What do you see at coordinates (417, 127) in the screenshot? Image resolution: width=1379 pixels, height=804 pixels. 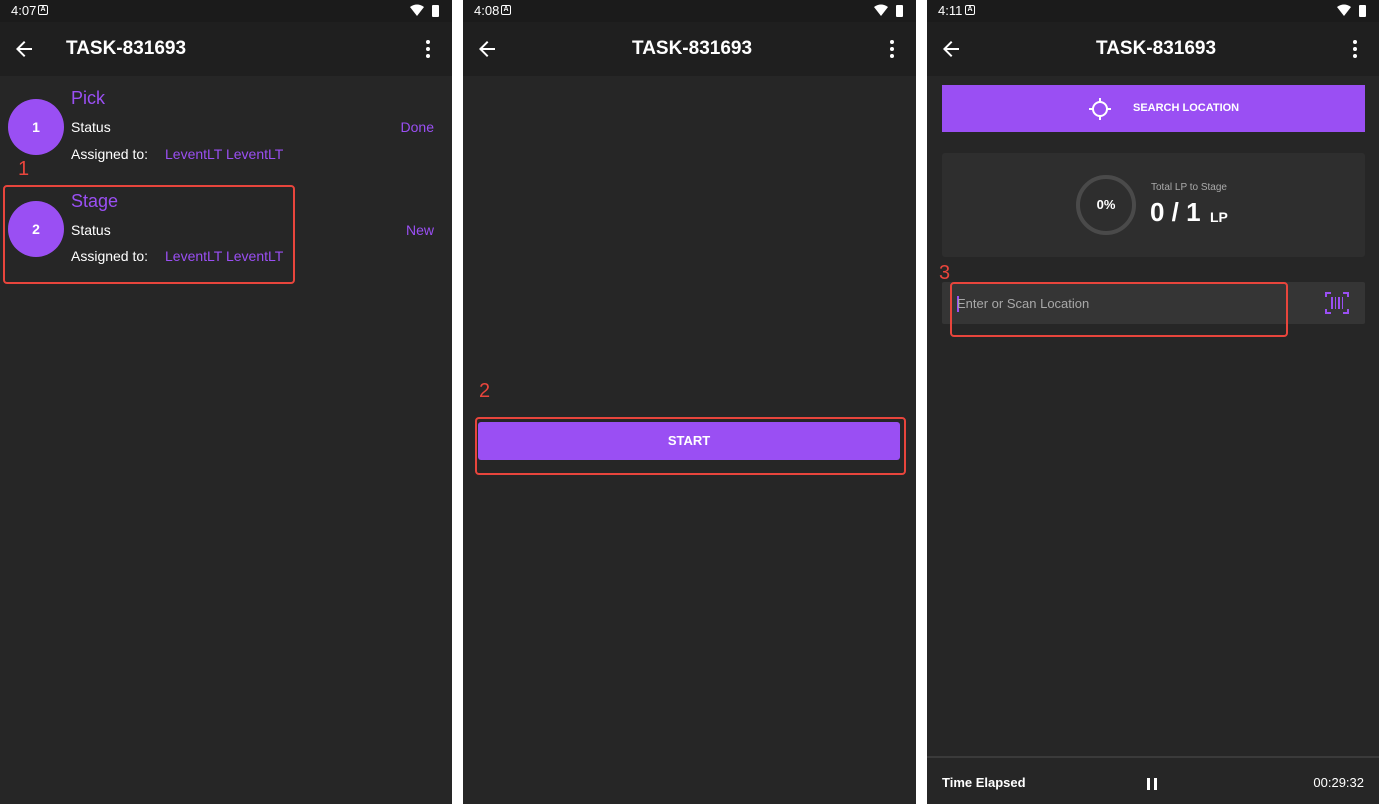 I see `status-value: Done` at bounding box center [417, 127].